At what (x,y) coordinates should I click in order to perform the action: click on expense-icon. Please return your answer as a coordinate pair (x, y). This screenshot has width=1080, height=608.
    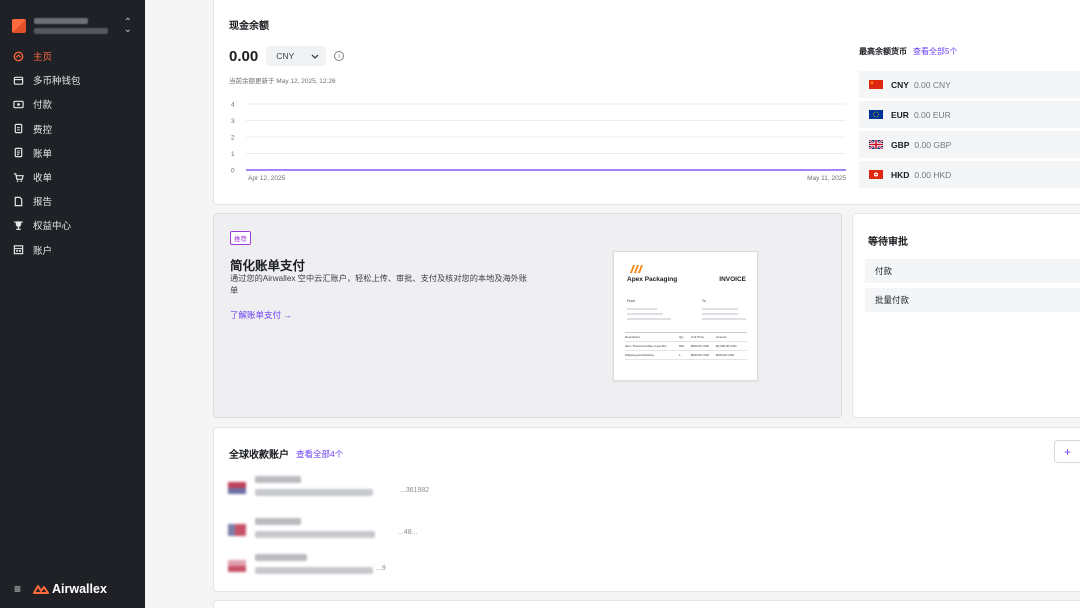
    Looking at the image, I should click on (18, 128).